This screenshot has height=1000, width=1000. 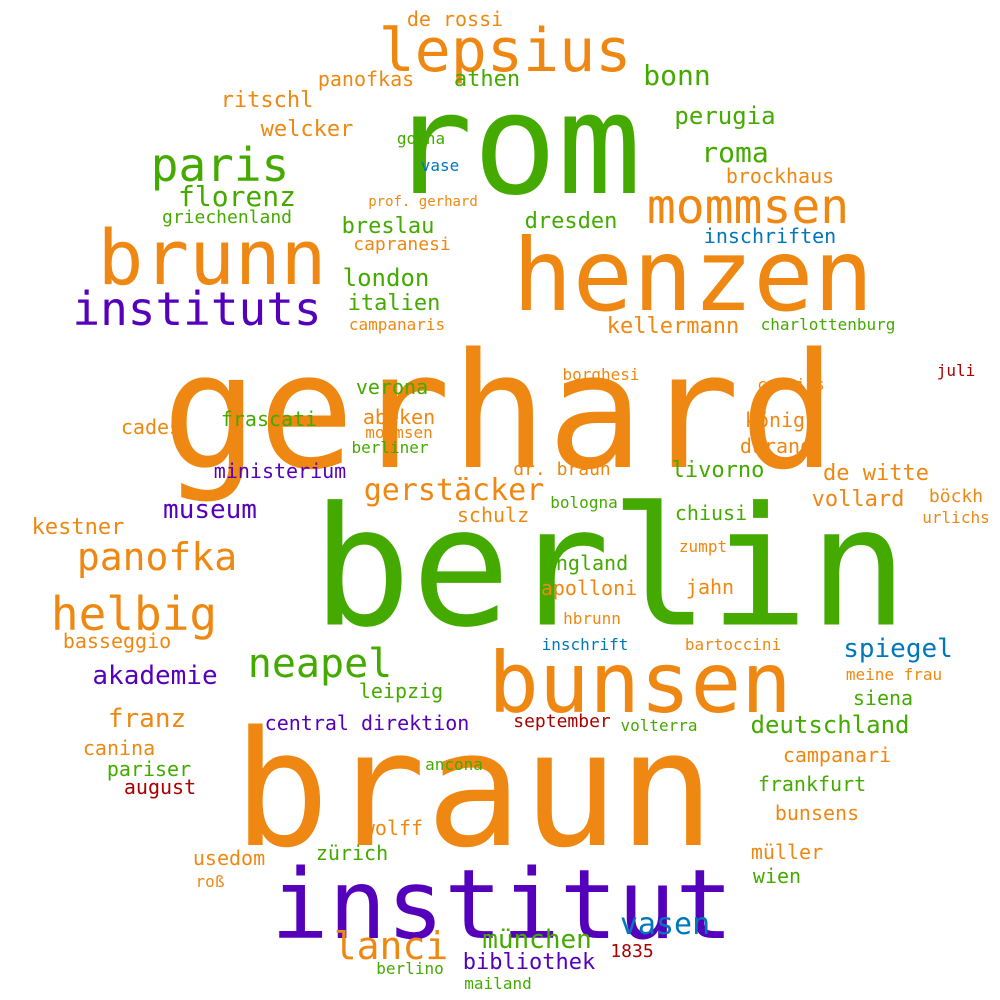 I want to click on word-panofkas: panofkas, so click(x=366, y=79).